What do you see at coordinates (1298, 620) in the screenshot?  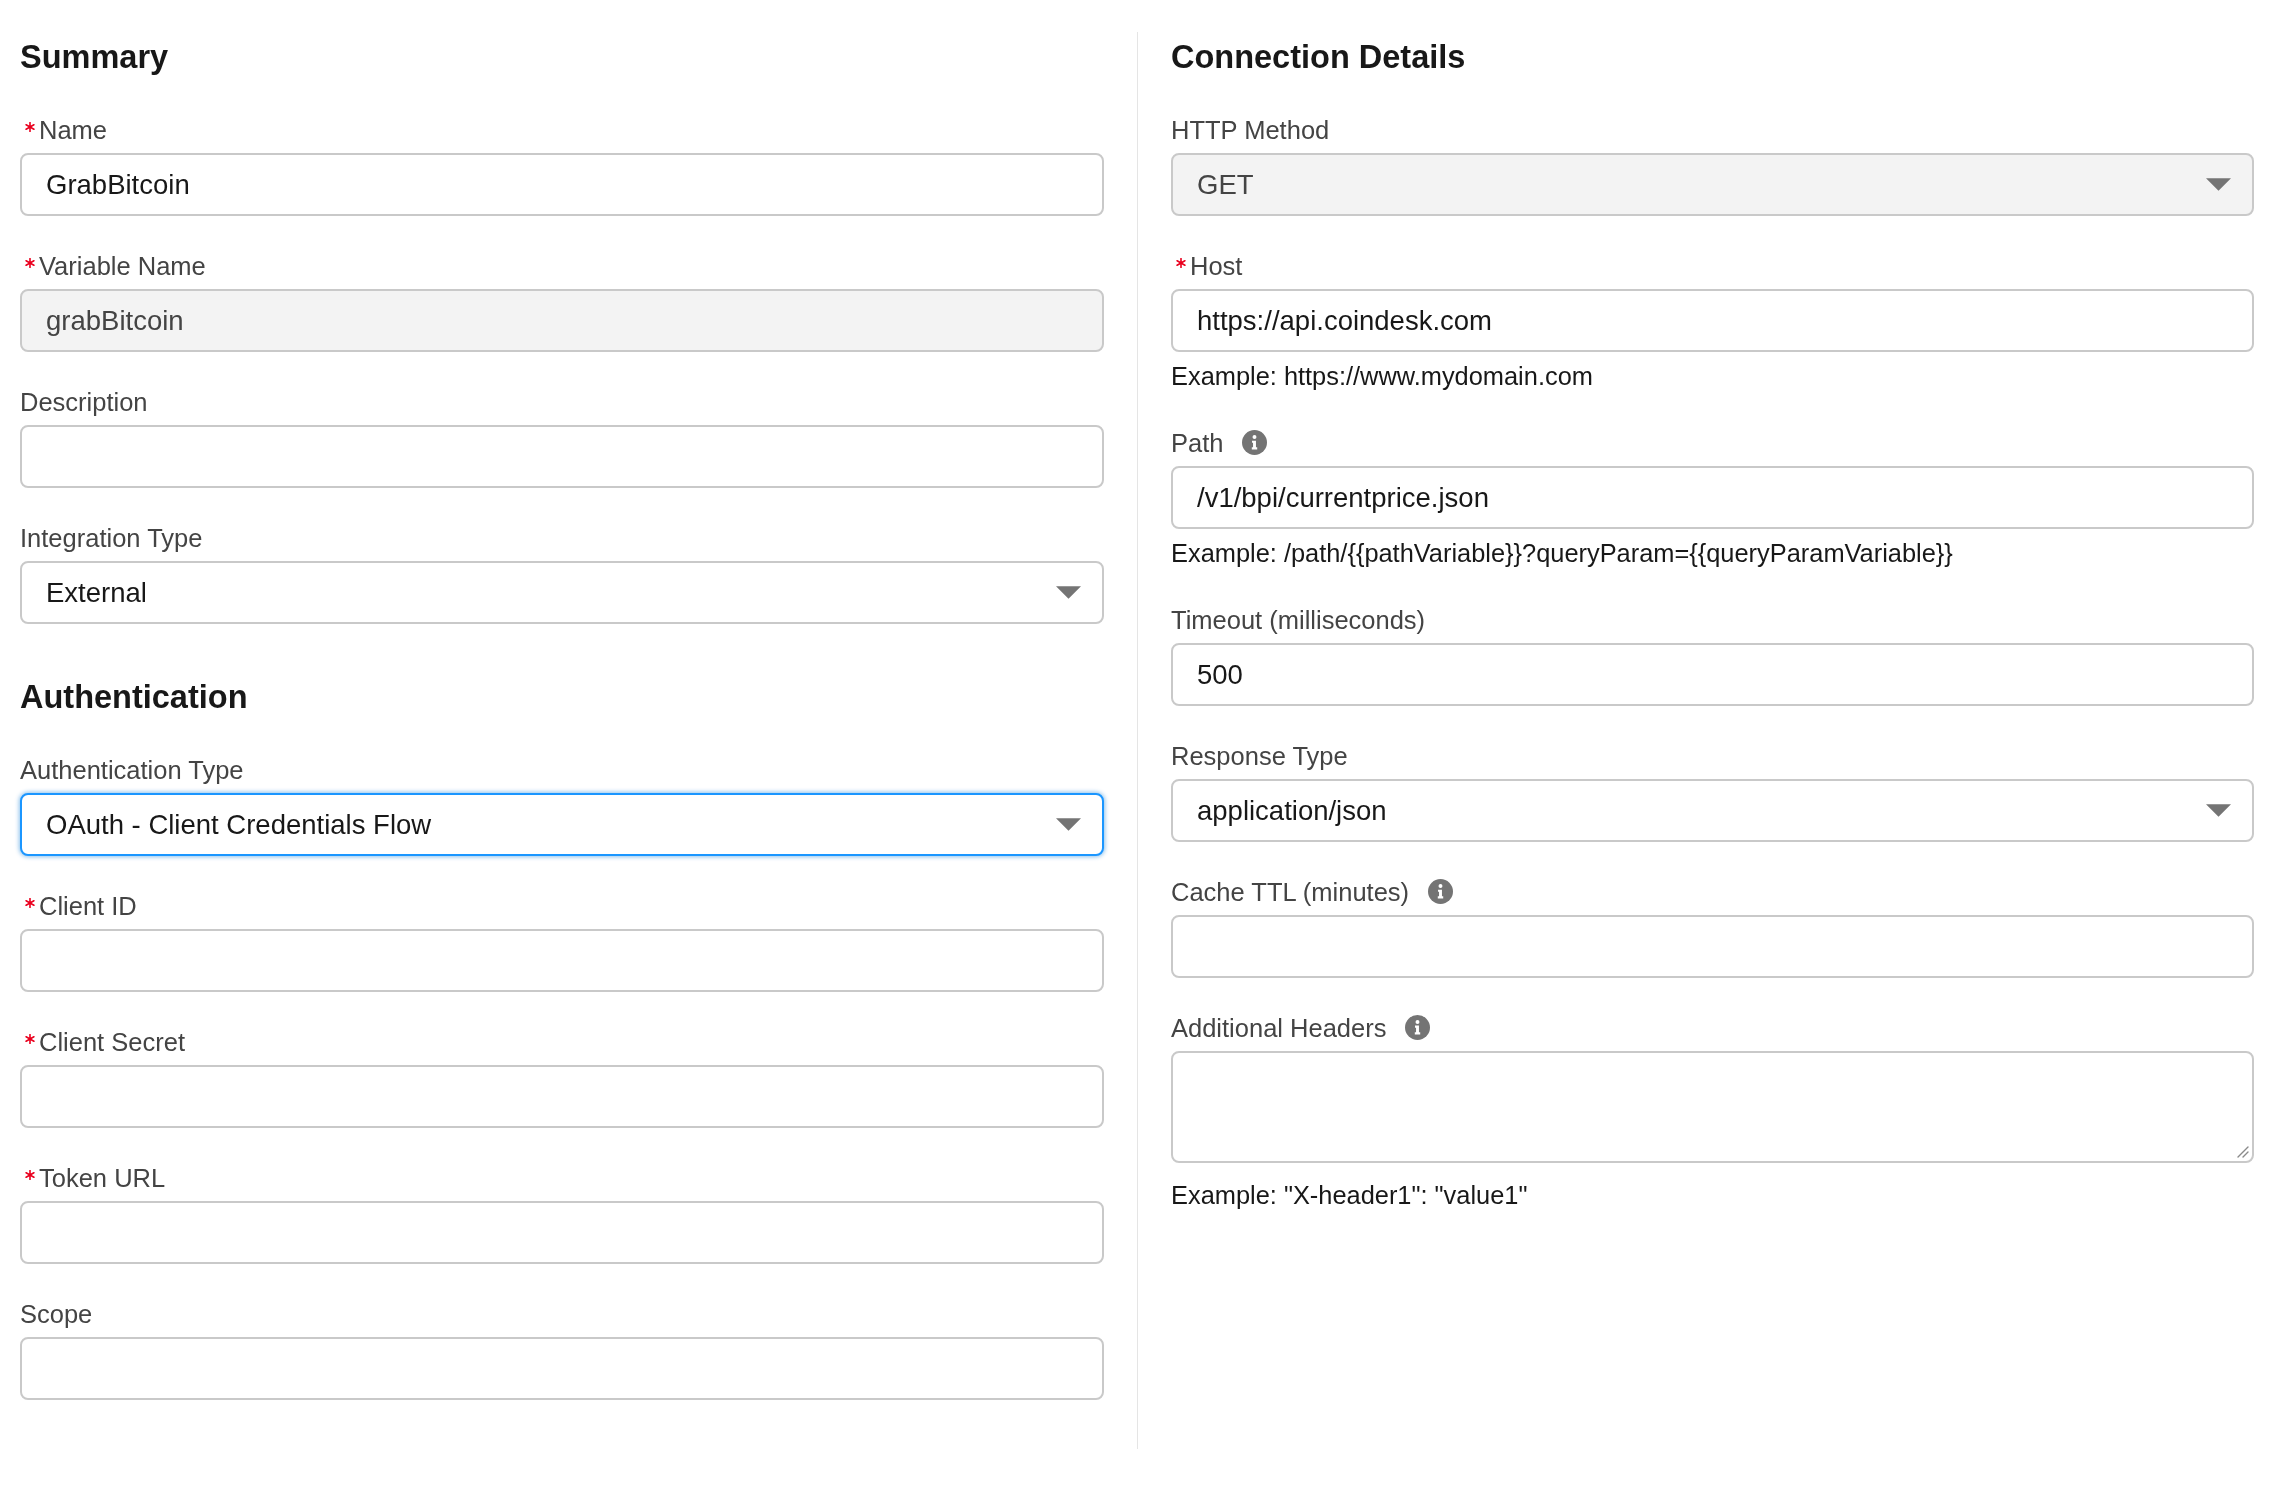 I see `field-label: Timeout (milliseconds)` at bounding box center [1298, 620].